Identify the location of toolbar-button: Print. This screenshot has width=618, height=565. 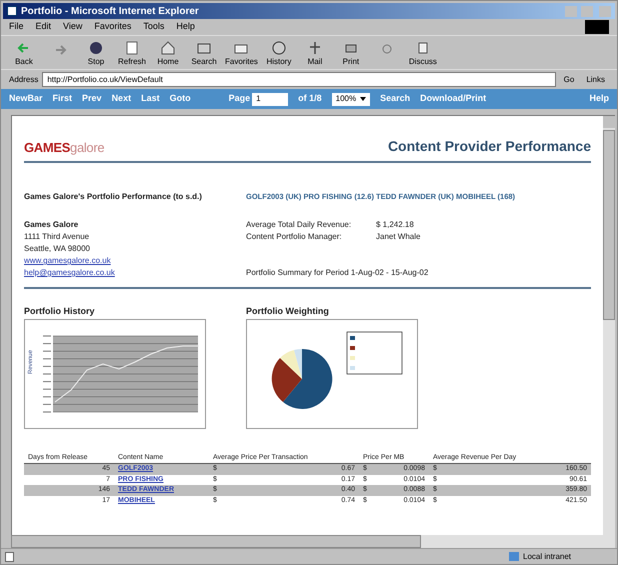
(351, 54).